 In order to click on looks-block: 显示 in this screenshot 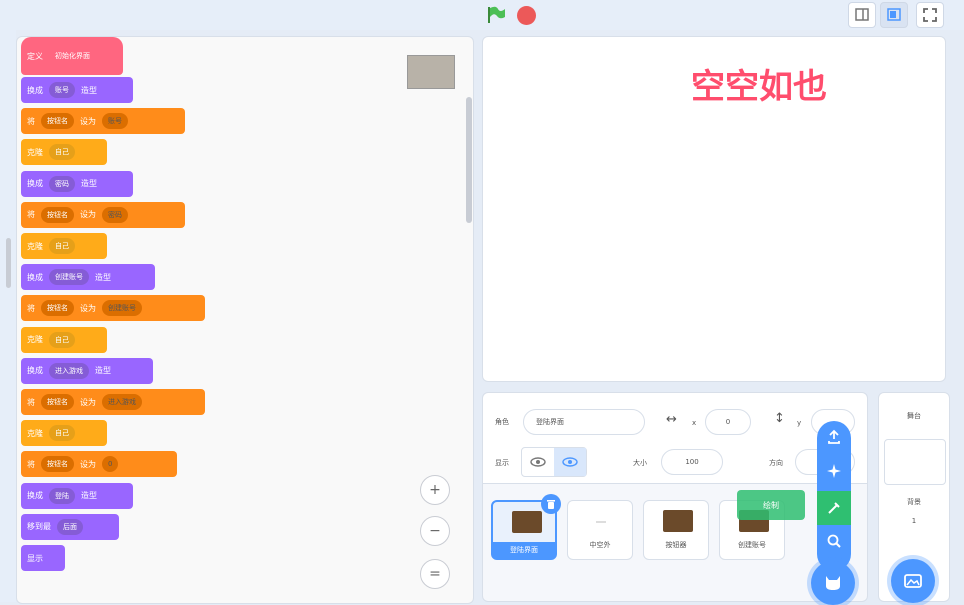, I will do `click(43, 558)`.